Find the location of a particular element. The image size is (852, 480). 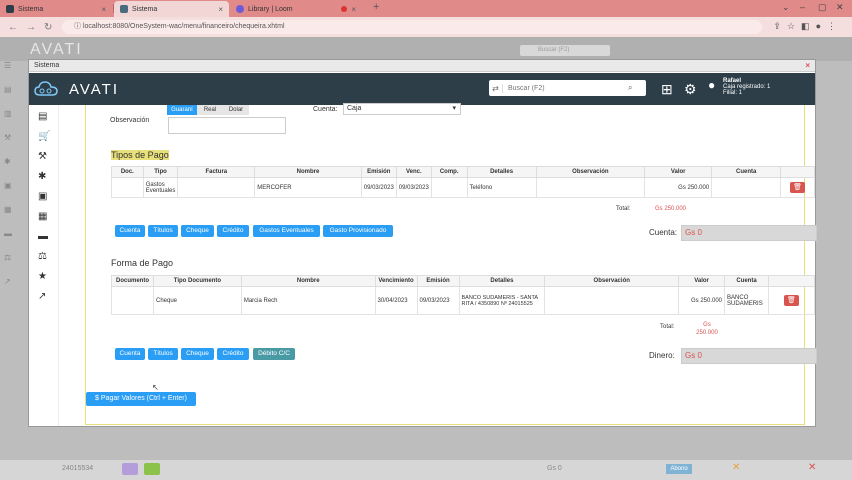

cart-icon: 🛒 is located at coordinates (48, 138).